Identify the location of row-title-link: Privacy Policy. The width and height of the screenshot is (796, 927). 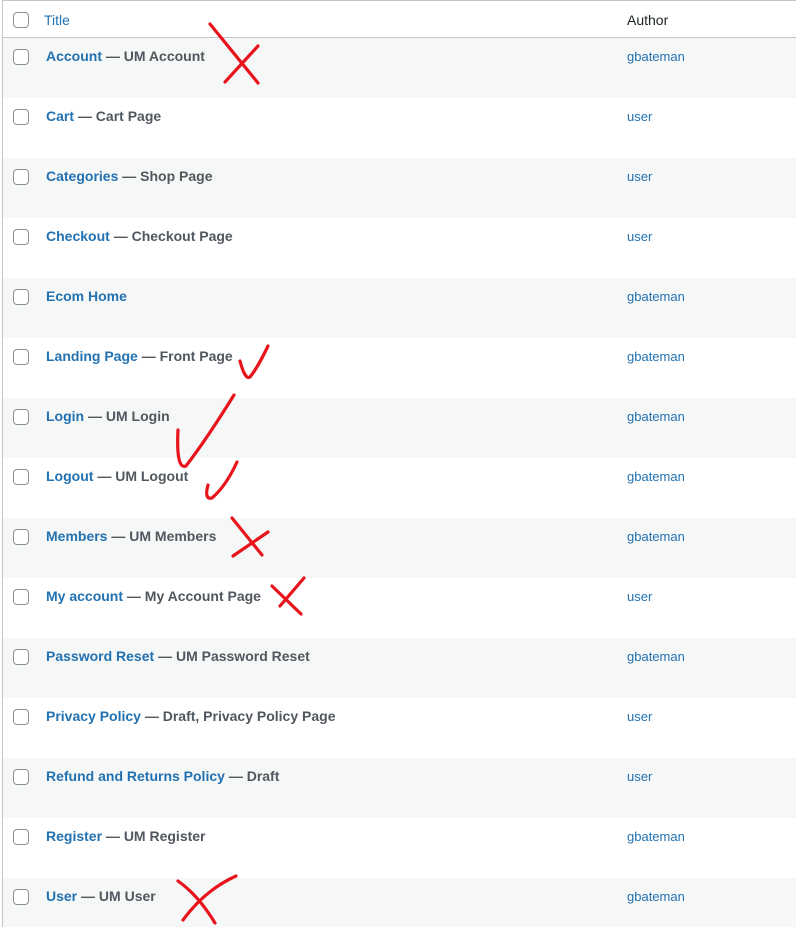
(93, 716).